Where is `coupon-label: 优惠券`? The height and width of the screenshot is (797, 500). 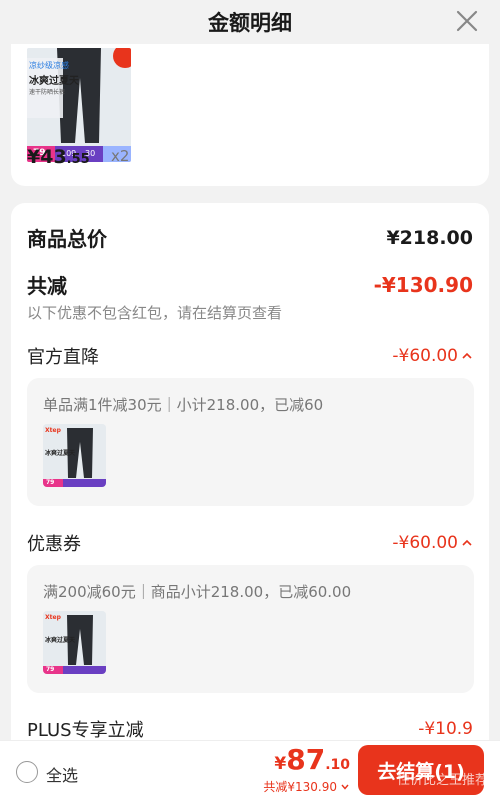 coupon-label: 优惠券 is located at coordinates (54, 544).